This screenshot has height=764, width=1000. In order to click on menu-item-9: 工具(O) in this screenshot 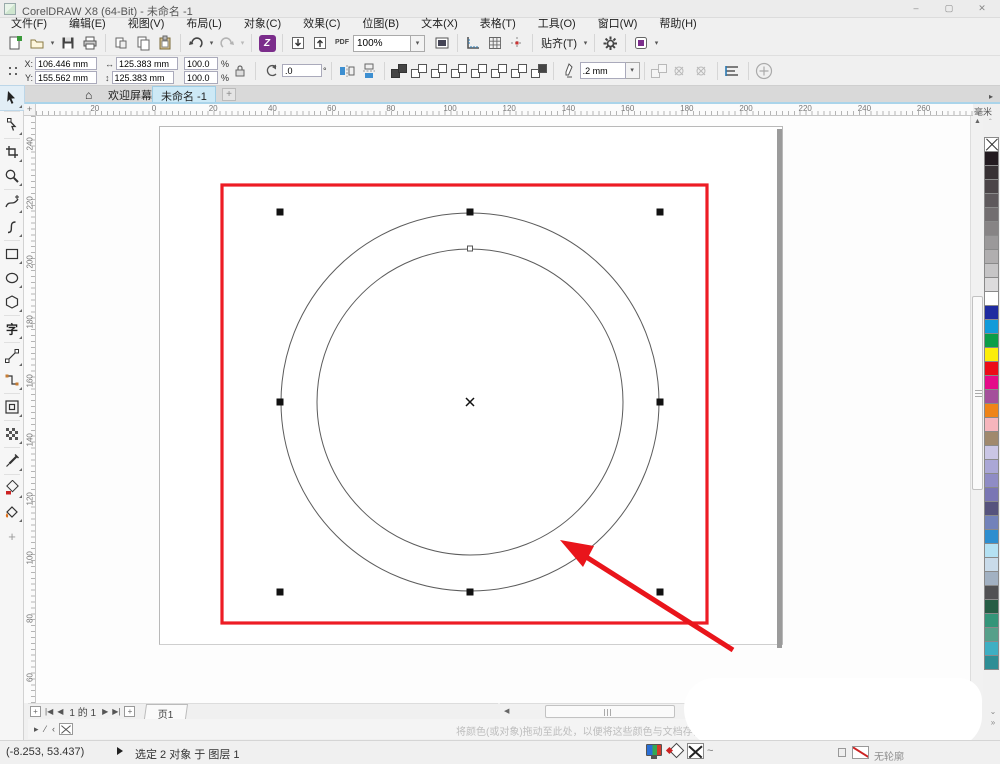, I will do `click(557, 24)`.